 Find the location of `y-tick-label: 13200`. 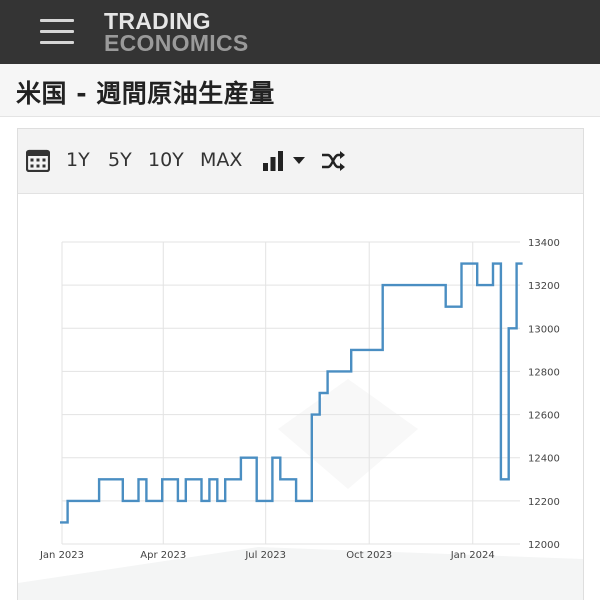

y-tick-label: 13200 is located at coordinates (544, 286).